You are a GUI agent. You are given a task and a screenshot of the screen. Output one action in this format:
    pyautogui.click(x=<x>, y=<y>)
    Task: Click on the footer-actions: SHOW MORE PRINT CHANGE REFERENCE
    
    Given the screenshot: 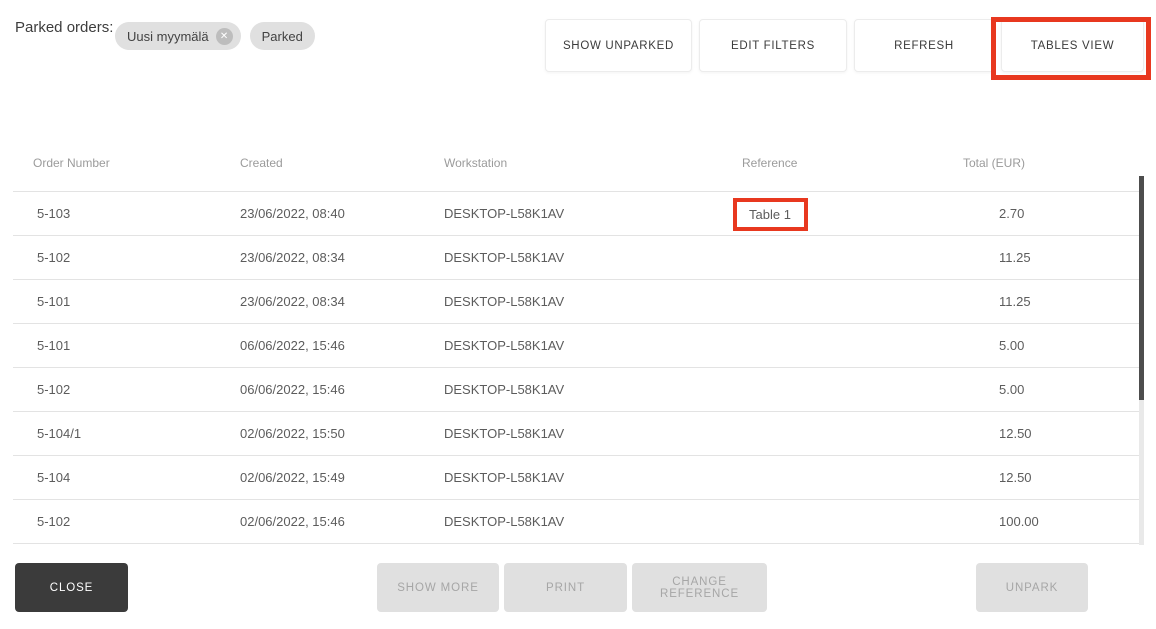 What is the action you would take?
    pyautogui.click(x=572, y=587)
    